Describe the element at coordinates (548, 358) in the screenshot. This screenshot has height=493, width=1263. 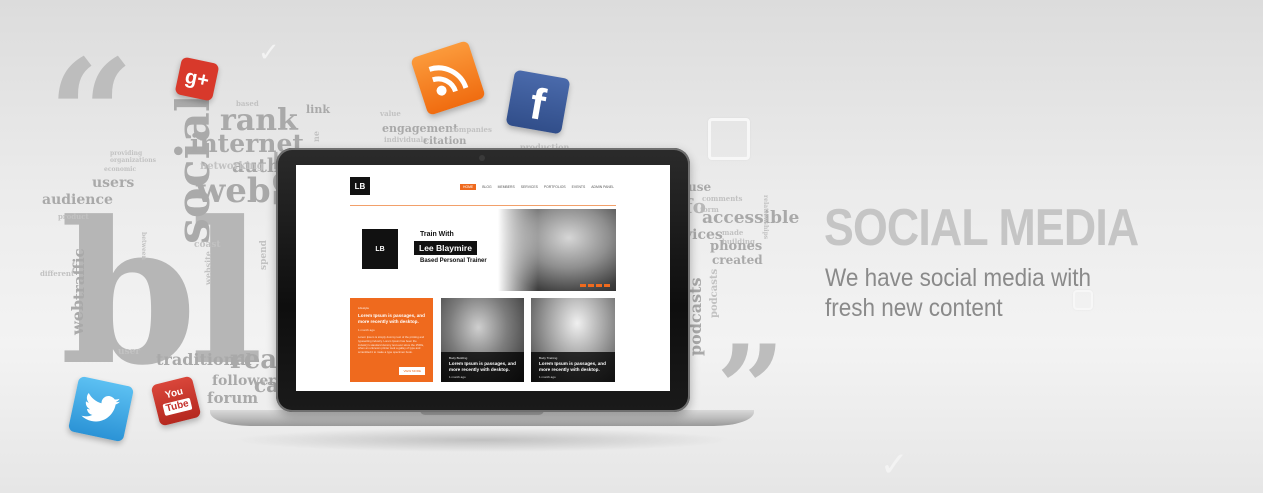
I see `card-tag: Body Training` at that location.